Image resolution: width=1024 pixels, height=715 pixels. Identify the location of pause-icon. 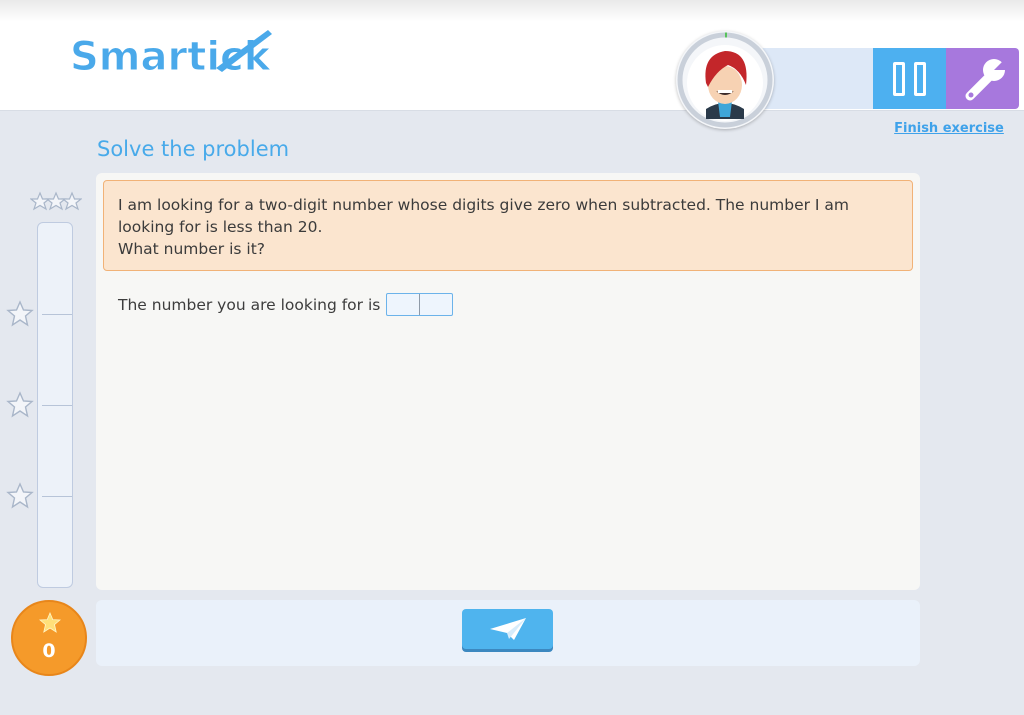
(909, 79).